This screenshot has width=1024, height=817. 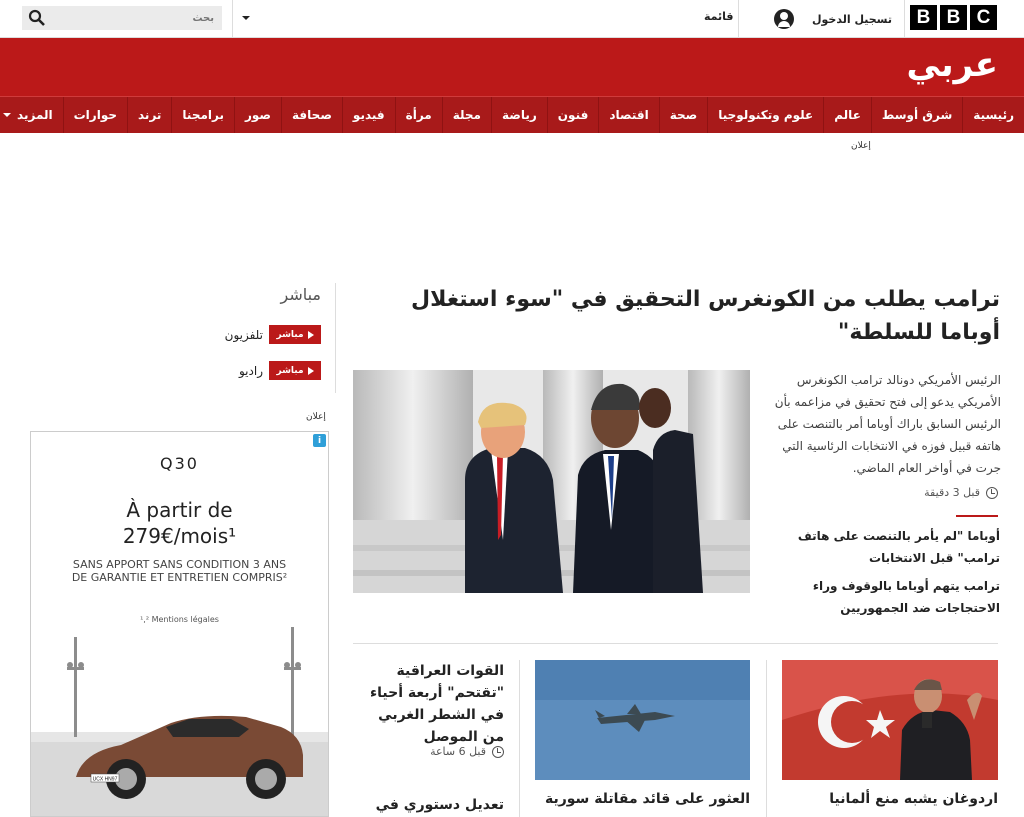 I want to click on signin-button: تسجيل الدخول, so click(x=825, y=19).